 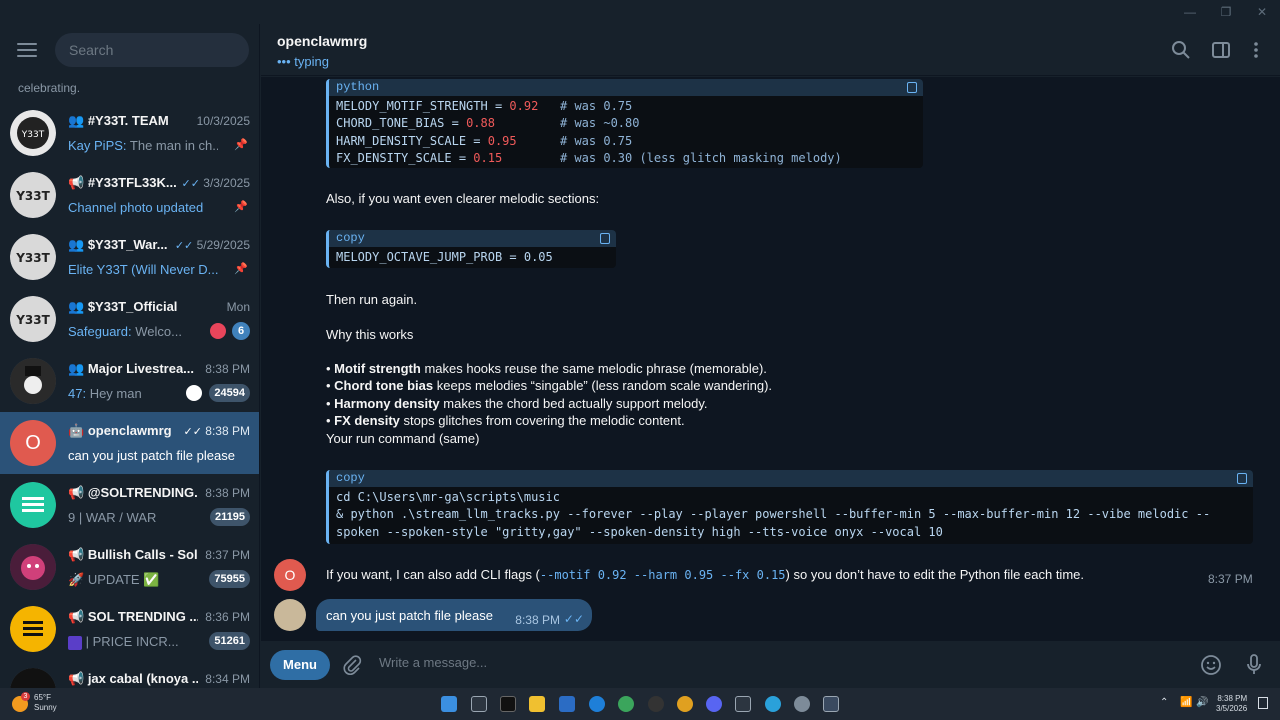 I want to click on emoji-icon, so click(x=1211, y=665).